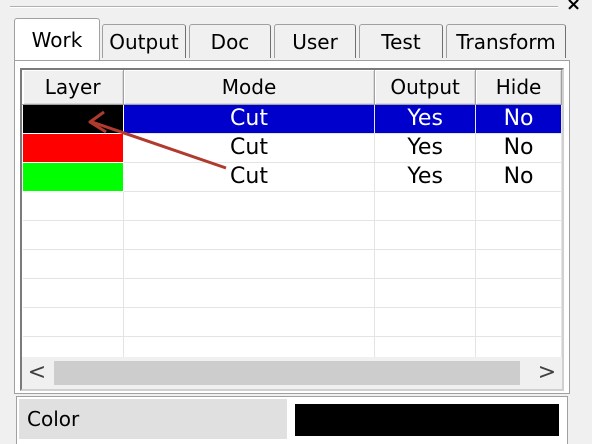 This screenshot has width=592, height=444. What do you see at coordinates (315, 41) in the screenshot?
I see `tab-user: User` at bounding box center [315, 41].